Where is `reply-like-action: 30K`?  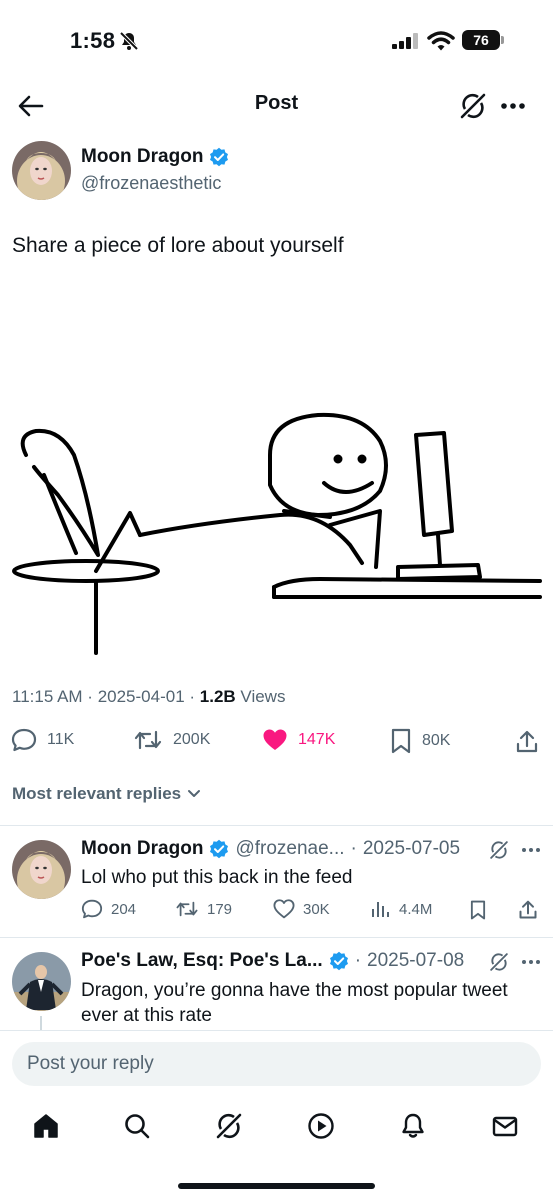
reply-like-action: 30K is located at coordinates (301, 909).